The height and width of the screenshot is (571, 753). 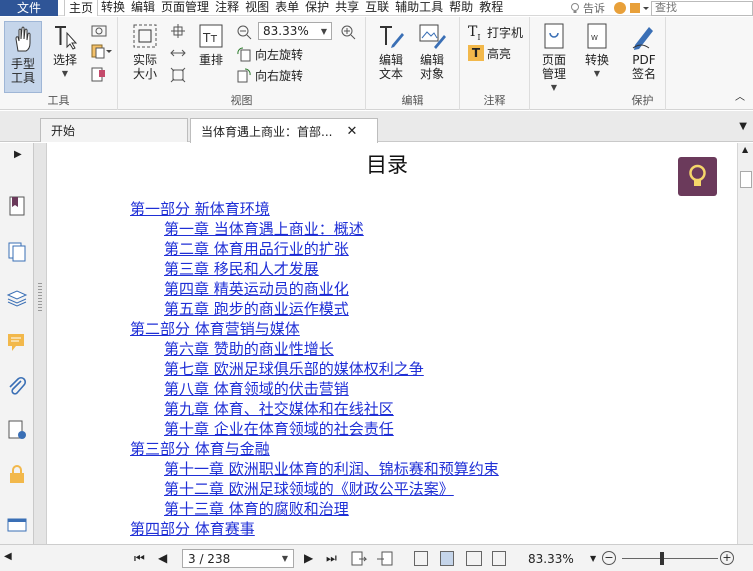 What do you see at coordinates (597, 51) in the screenshot?
I see `convert-button: W 转换 ▼` at bounding box center [597, 51].